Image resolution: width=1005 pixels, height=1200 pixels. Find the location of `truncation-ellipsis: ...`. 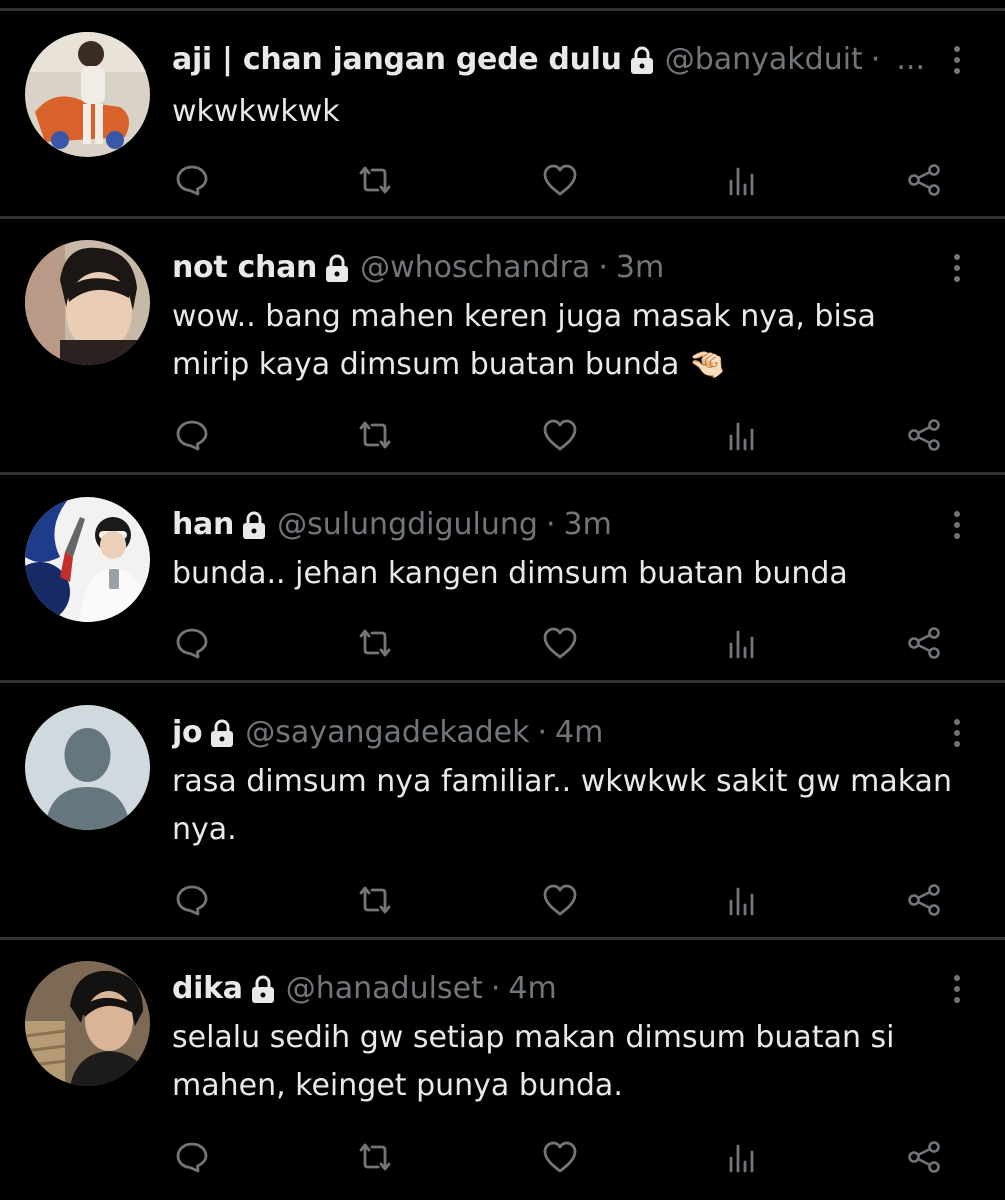

truncation-ellipsis: ... is located at coordinates (910, 59).